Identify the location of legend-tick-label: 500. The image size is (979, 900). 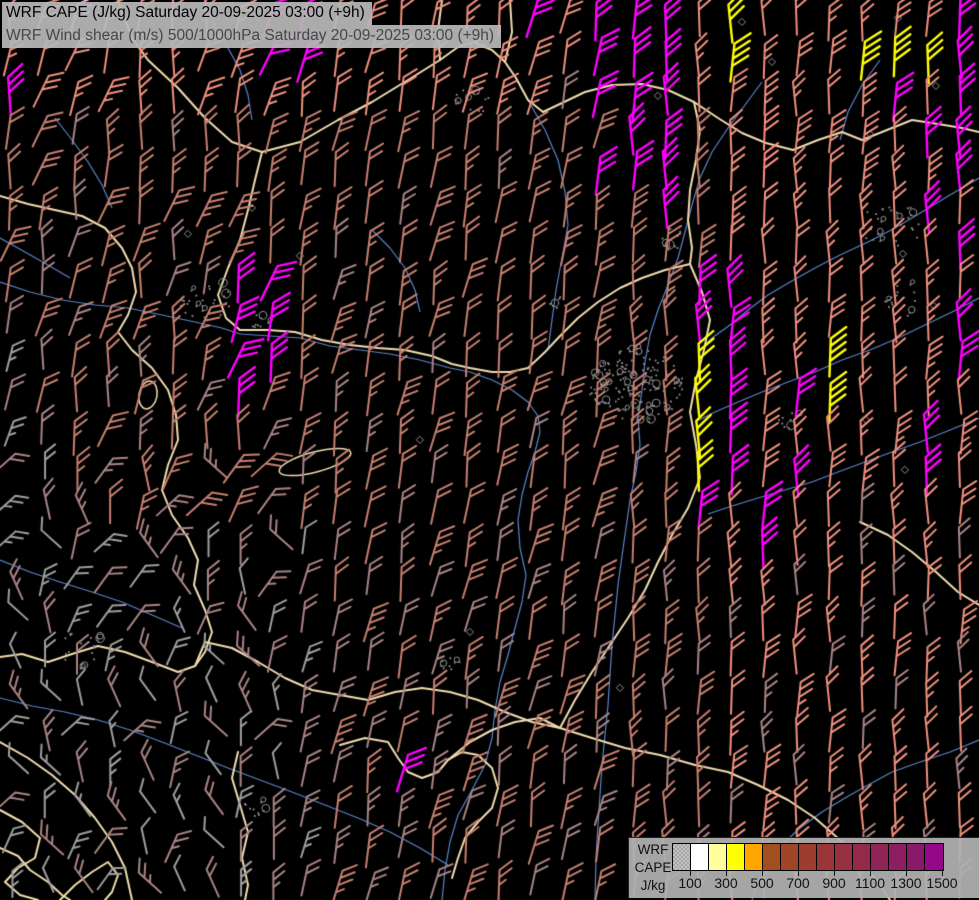
(762, 883).